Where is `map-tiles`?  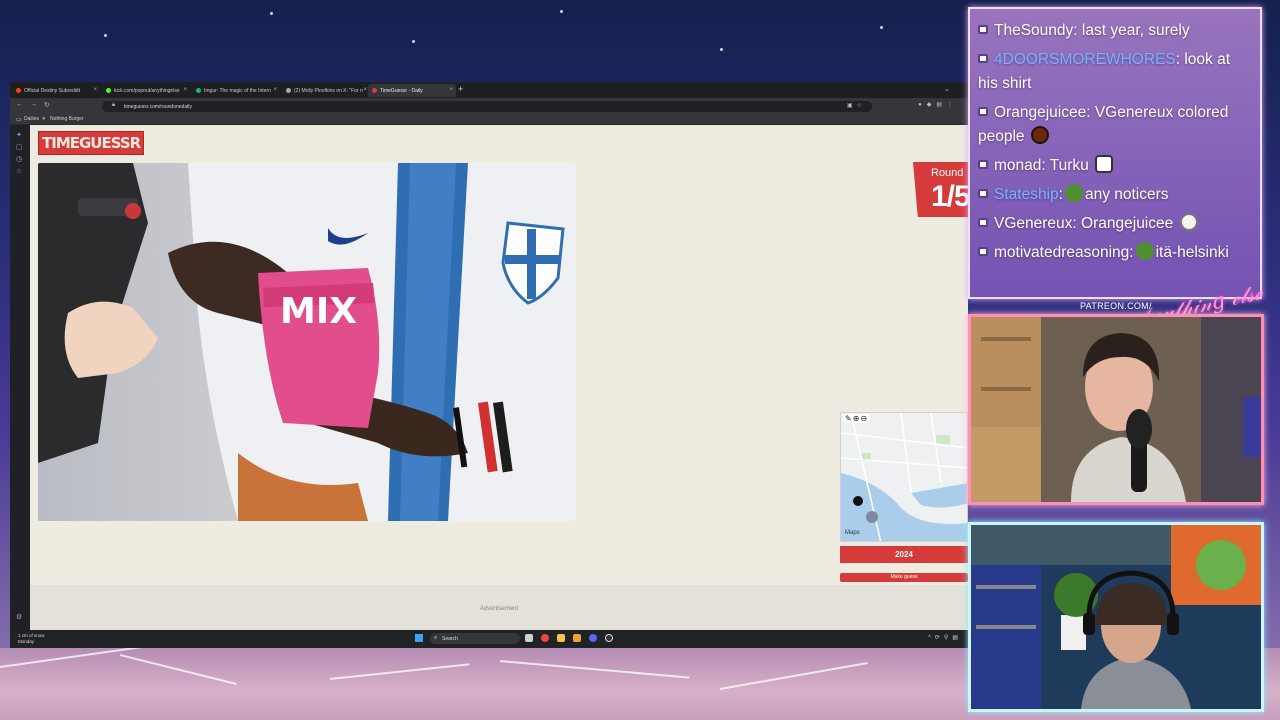 map-tiles is located at coordinates (904, 477).